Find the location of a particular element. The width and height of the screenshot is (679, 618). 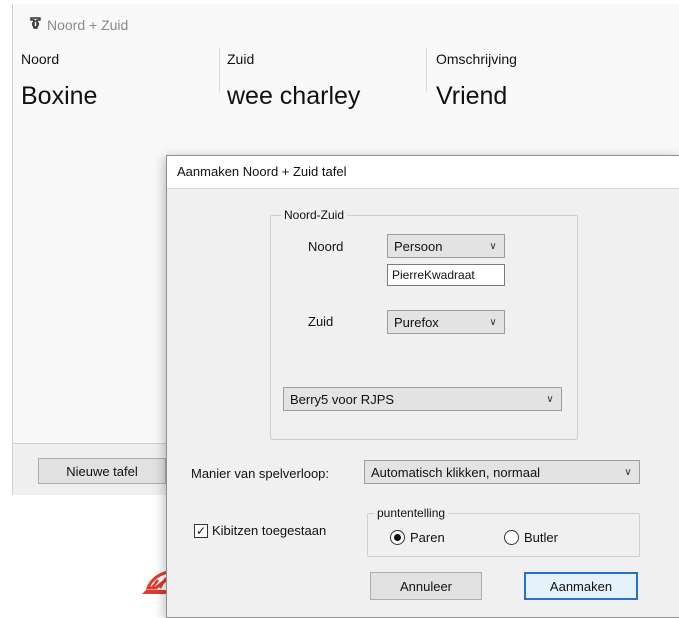

gameplay-label: Manier van spelverloop: is located at coordinates (260, 473).